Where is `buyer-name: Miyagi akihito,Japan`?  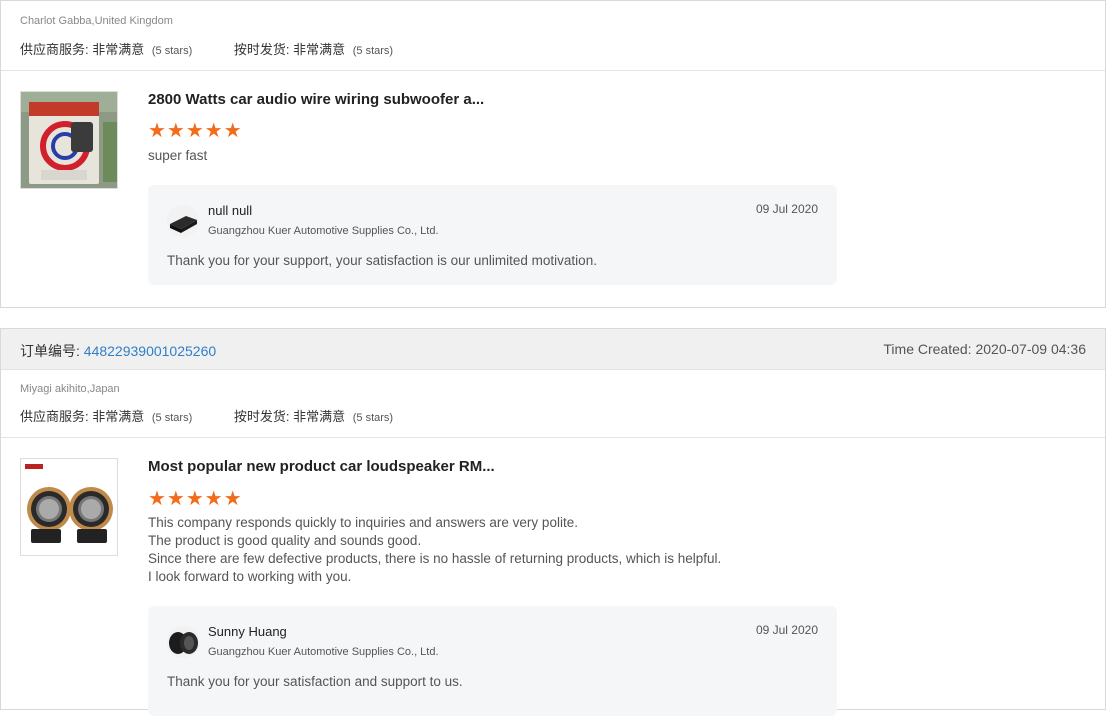 buyer-name: Miyagi akihito,Japan is located at coordinates (70, 389).